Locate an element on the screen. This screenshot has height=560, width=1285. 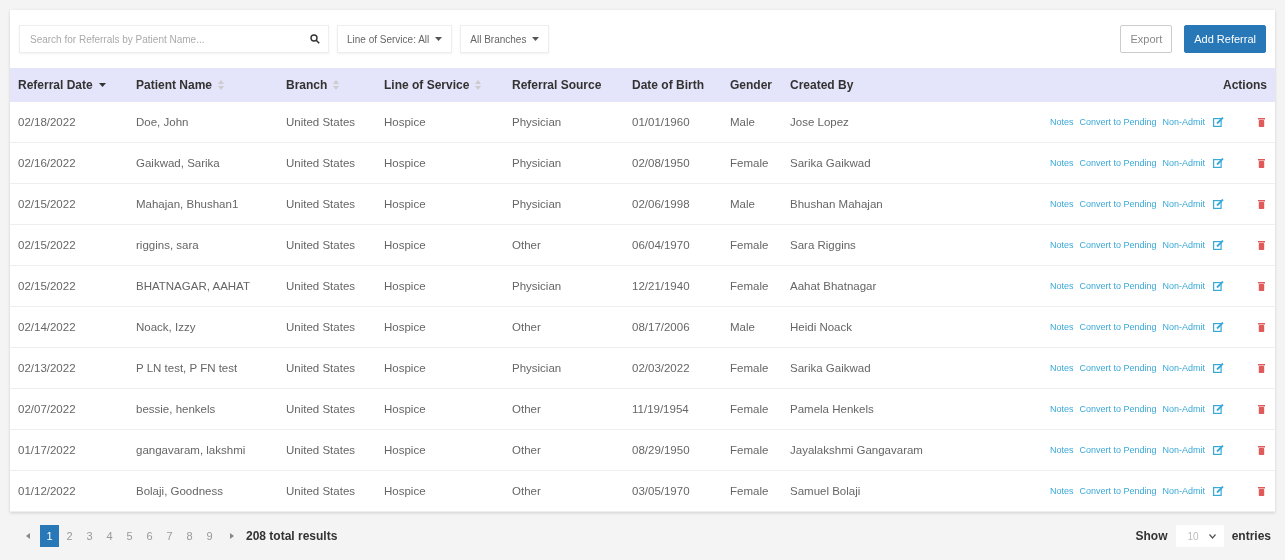
column-header: Referral Source is located at coordinates (557, 85).